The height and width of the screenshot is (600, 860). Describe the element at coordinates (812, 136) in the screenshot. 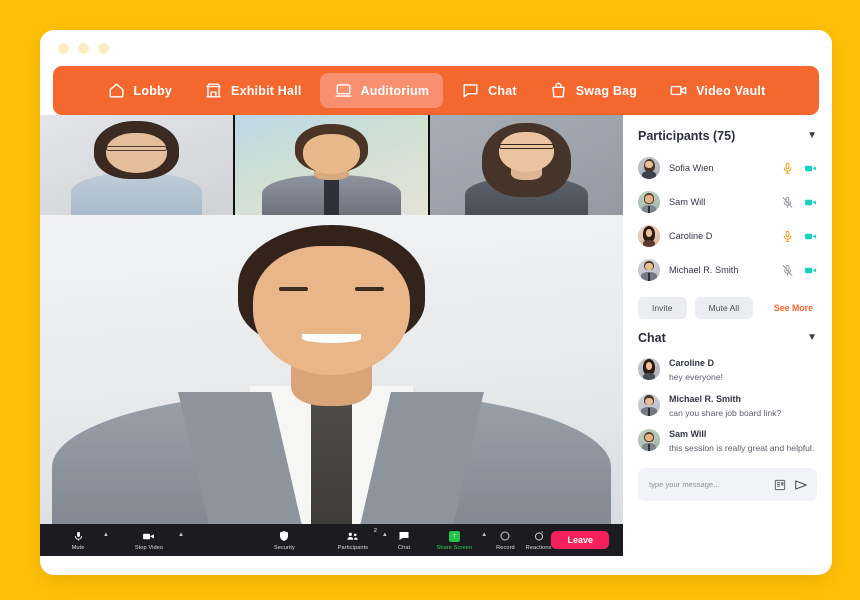

I see `participants-collapse-chevron-icon: ▼` at that location.